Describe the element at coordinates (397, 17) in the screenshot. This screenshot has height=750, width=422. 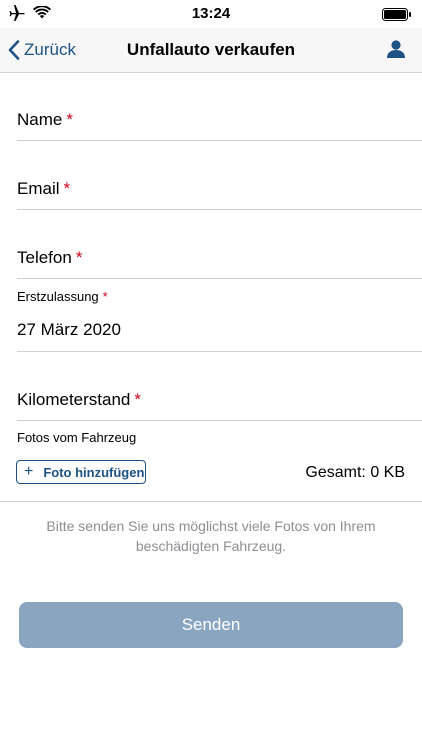
I see `battery-icon` at that location.